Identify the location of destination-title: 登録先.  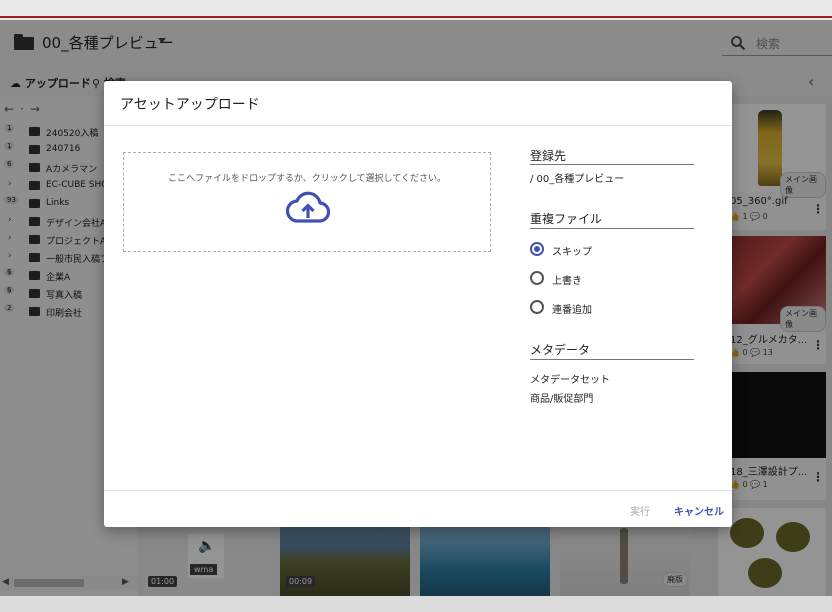
(548, 156).